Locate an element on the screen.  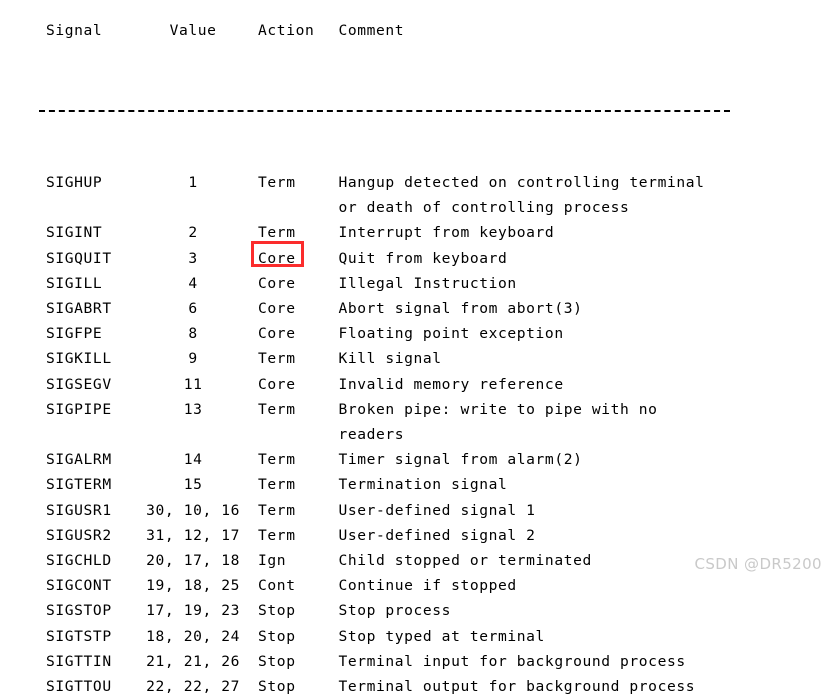
cell-value: 11 is located at coordinates (193, 384).